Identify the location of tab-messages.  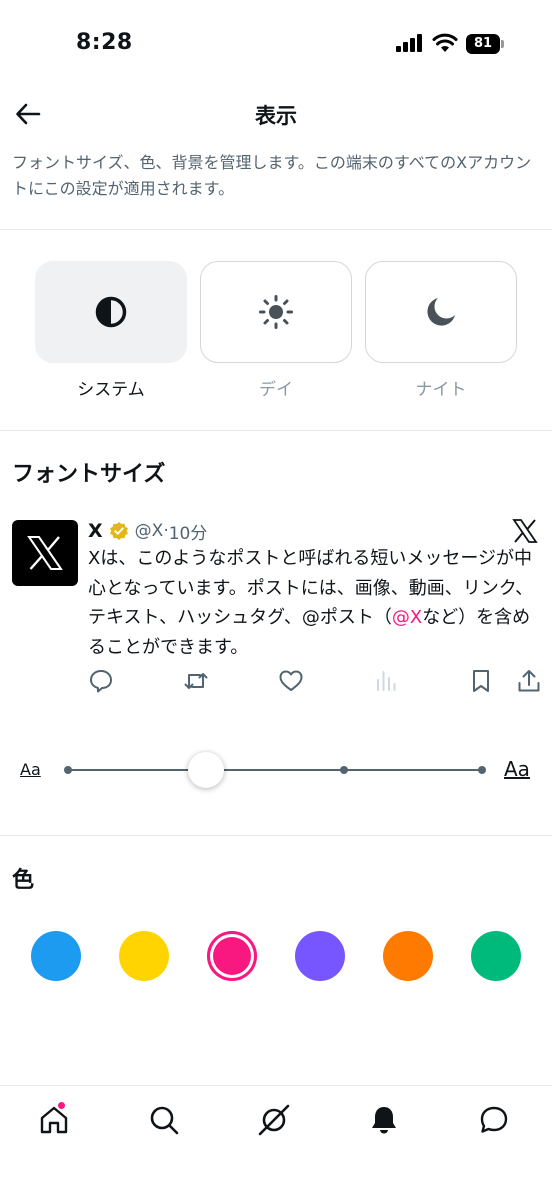
(494, 1120).